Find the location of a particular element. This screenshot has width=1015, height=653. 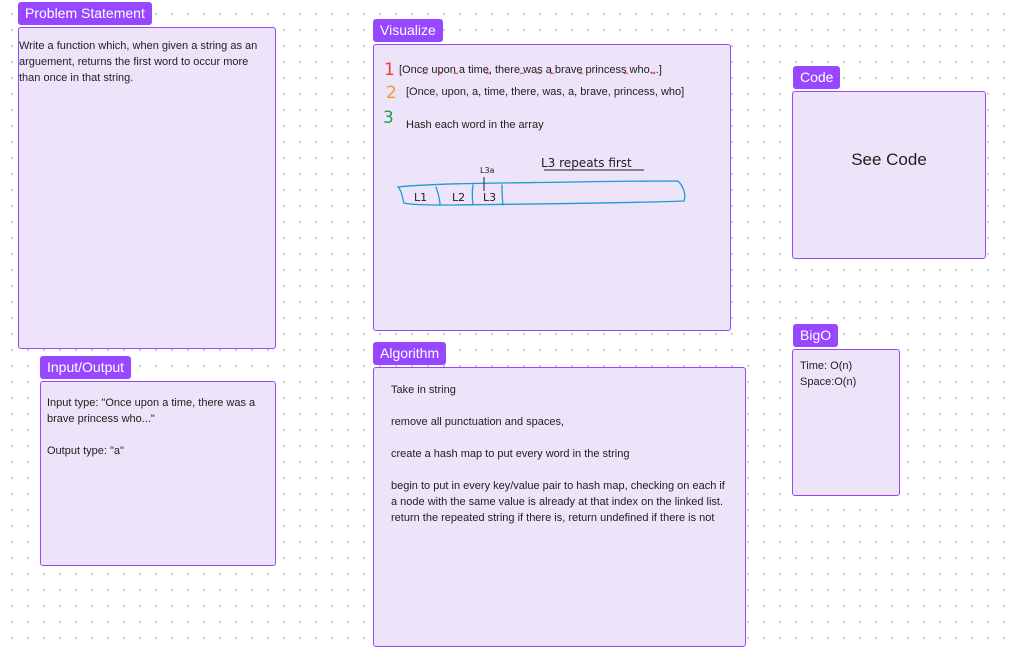

sketch-outline is located at coordinates (541, 193).